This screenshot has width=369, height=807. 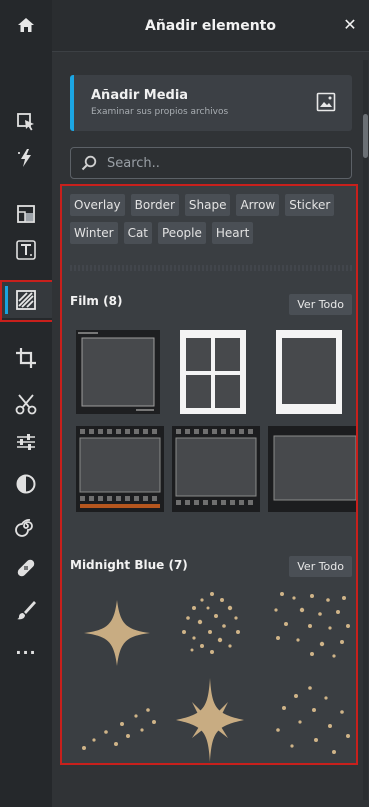 I want to click on tag-overlay: Overlay, so click(x=97, y=205).